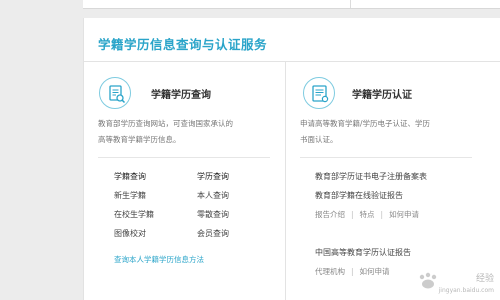 The height and width of the screenshot is (300, 500). Describe the element at coordinates (382, 93) in the screenshot. I see `card-title-certification: 学籍学历认证` at that location.